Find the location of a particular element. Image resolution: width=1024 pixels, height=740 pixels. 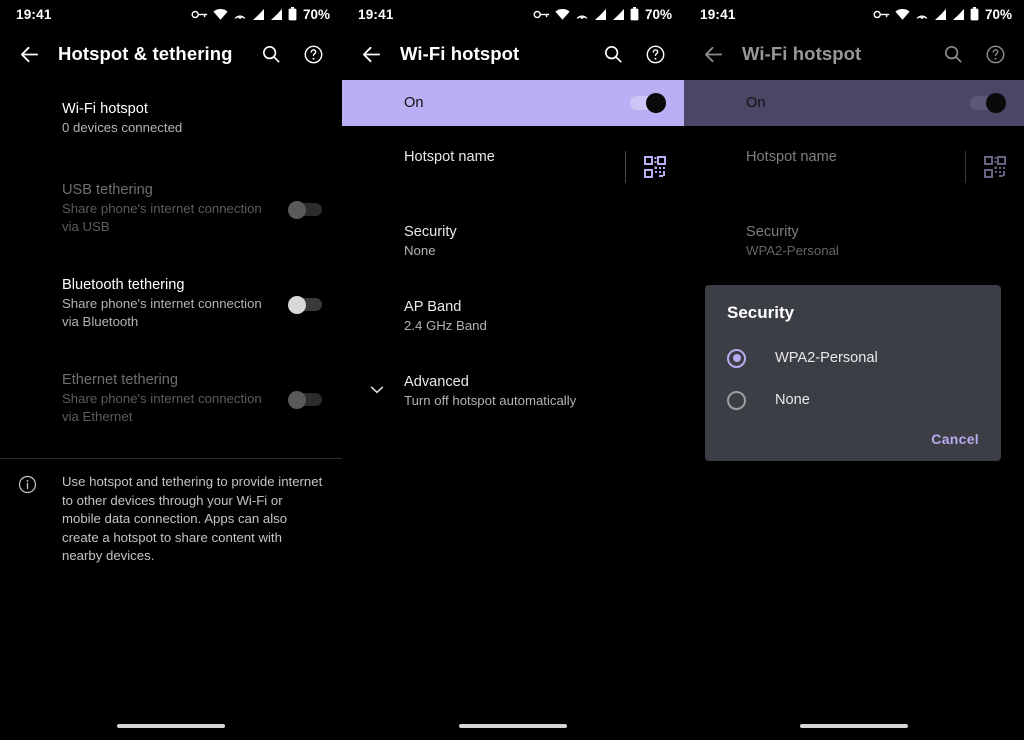

cancel-button: Cancel is located at coordinates (955, 439).